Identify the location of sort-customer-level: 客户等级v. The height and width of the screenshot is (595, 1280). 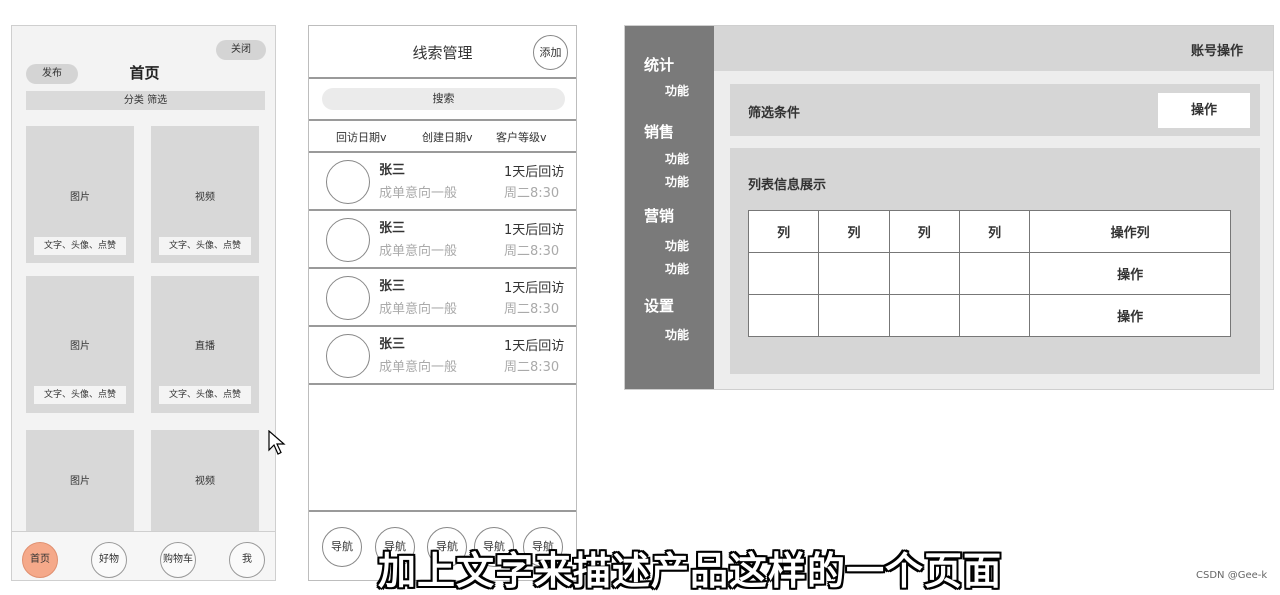
(521, 137).